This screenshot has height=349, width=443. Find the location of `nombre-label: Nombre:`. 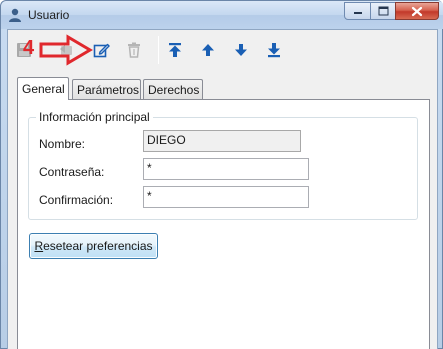

nombre-label: Nombre: is located at coordinates (62, 144).